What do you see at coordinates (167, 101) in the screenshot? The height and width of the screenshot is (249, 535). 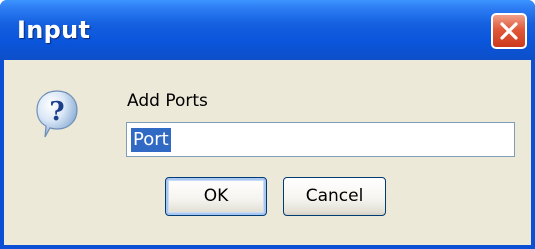 I see `prompt-label: Add Ports` at bounding box center [167, 101].